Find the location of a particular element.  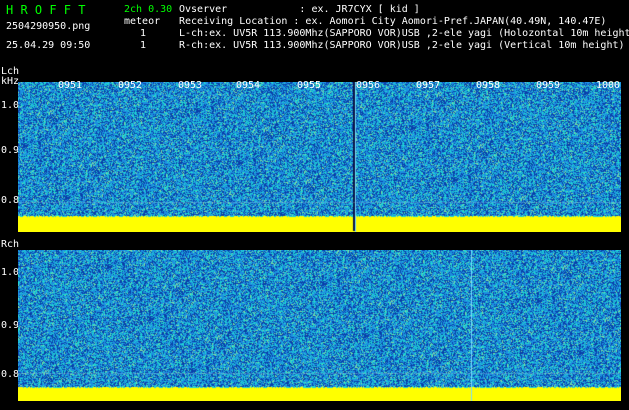

mode-label: meteor is located at coordinates (142, 21).